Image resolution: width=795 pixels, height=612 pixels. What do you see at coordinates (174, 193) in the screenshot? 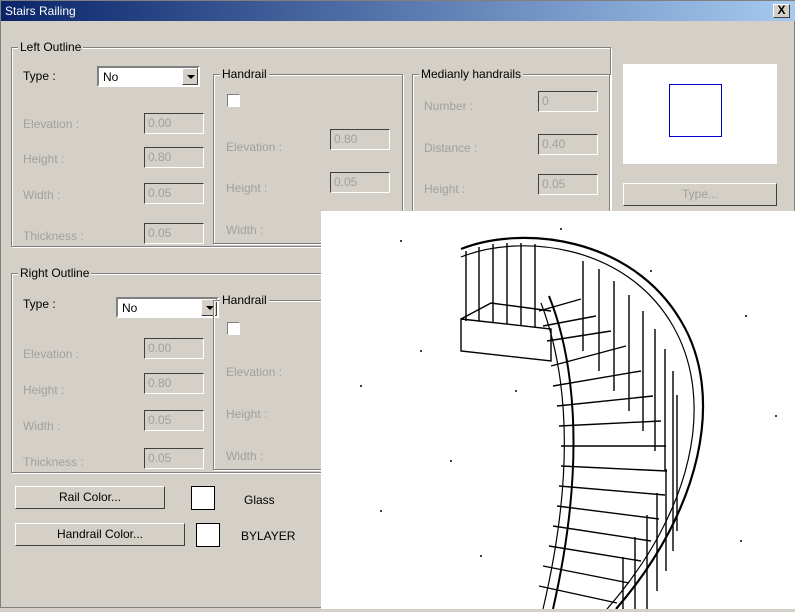
I see `left-width-field: 0.05` at bounding box center [174, 193].